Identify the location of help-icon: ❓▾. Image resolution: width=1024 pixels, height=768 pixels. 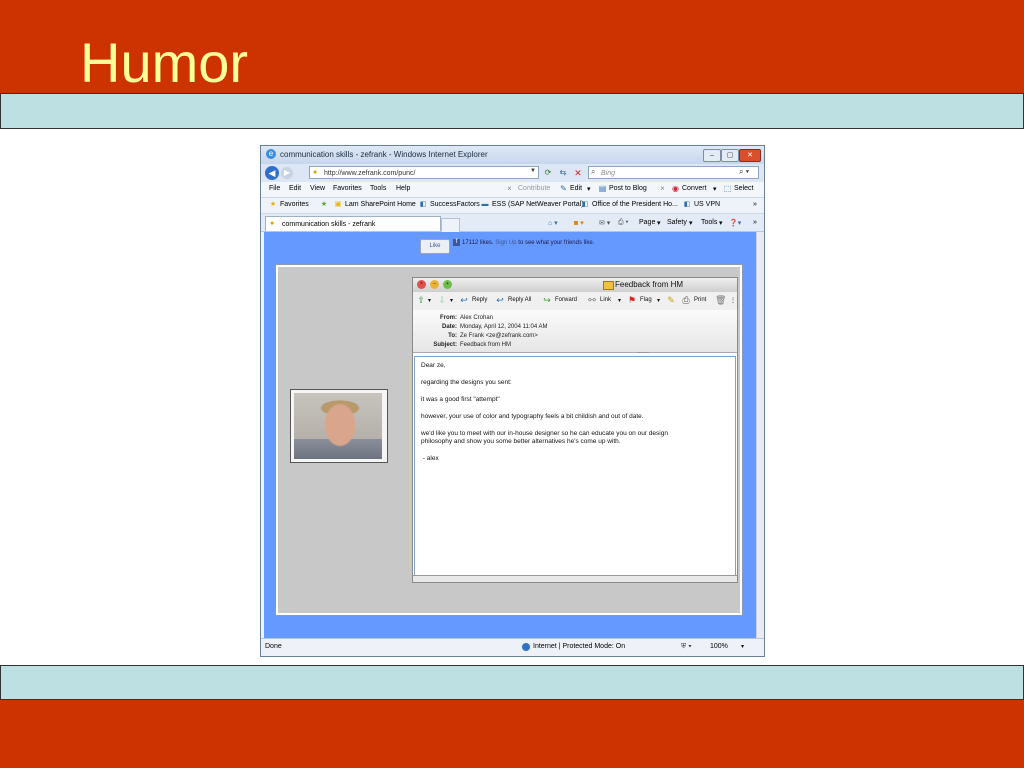
(735, 223).